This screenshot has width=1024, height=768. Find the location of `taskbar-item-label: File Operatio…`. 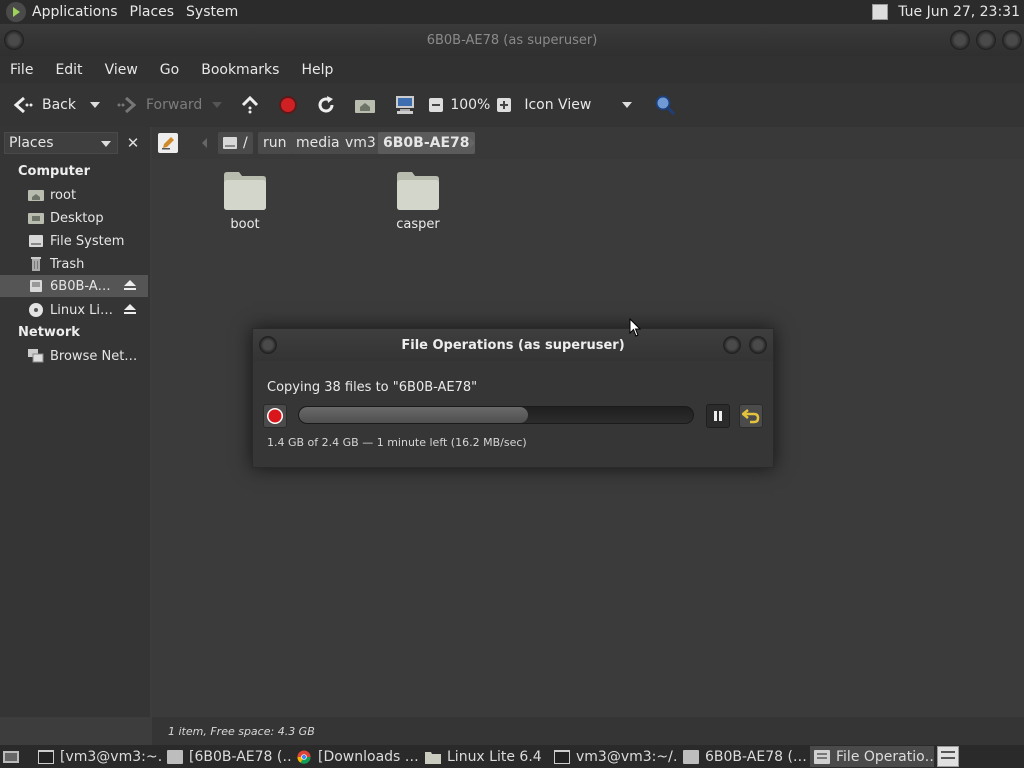

taskbar-item-label: File Operatio… is located at coordinates (885, 756).